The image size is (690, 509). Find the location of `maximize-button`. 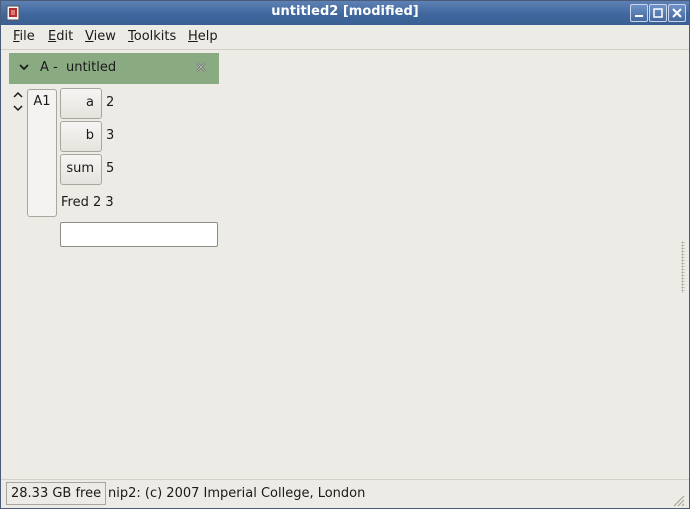

maximize-button is located at coordinates (658, 13).